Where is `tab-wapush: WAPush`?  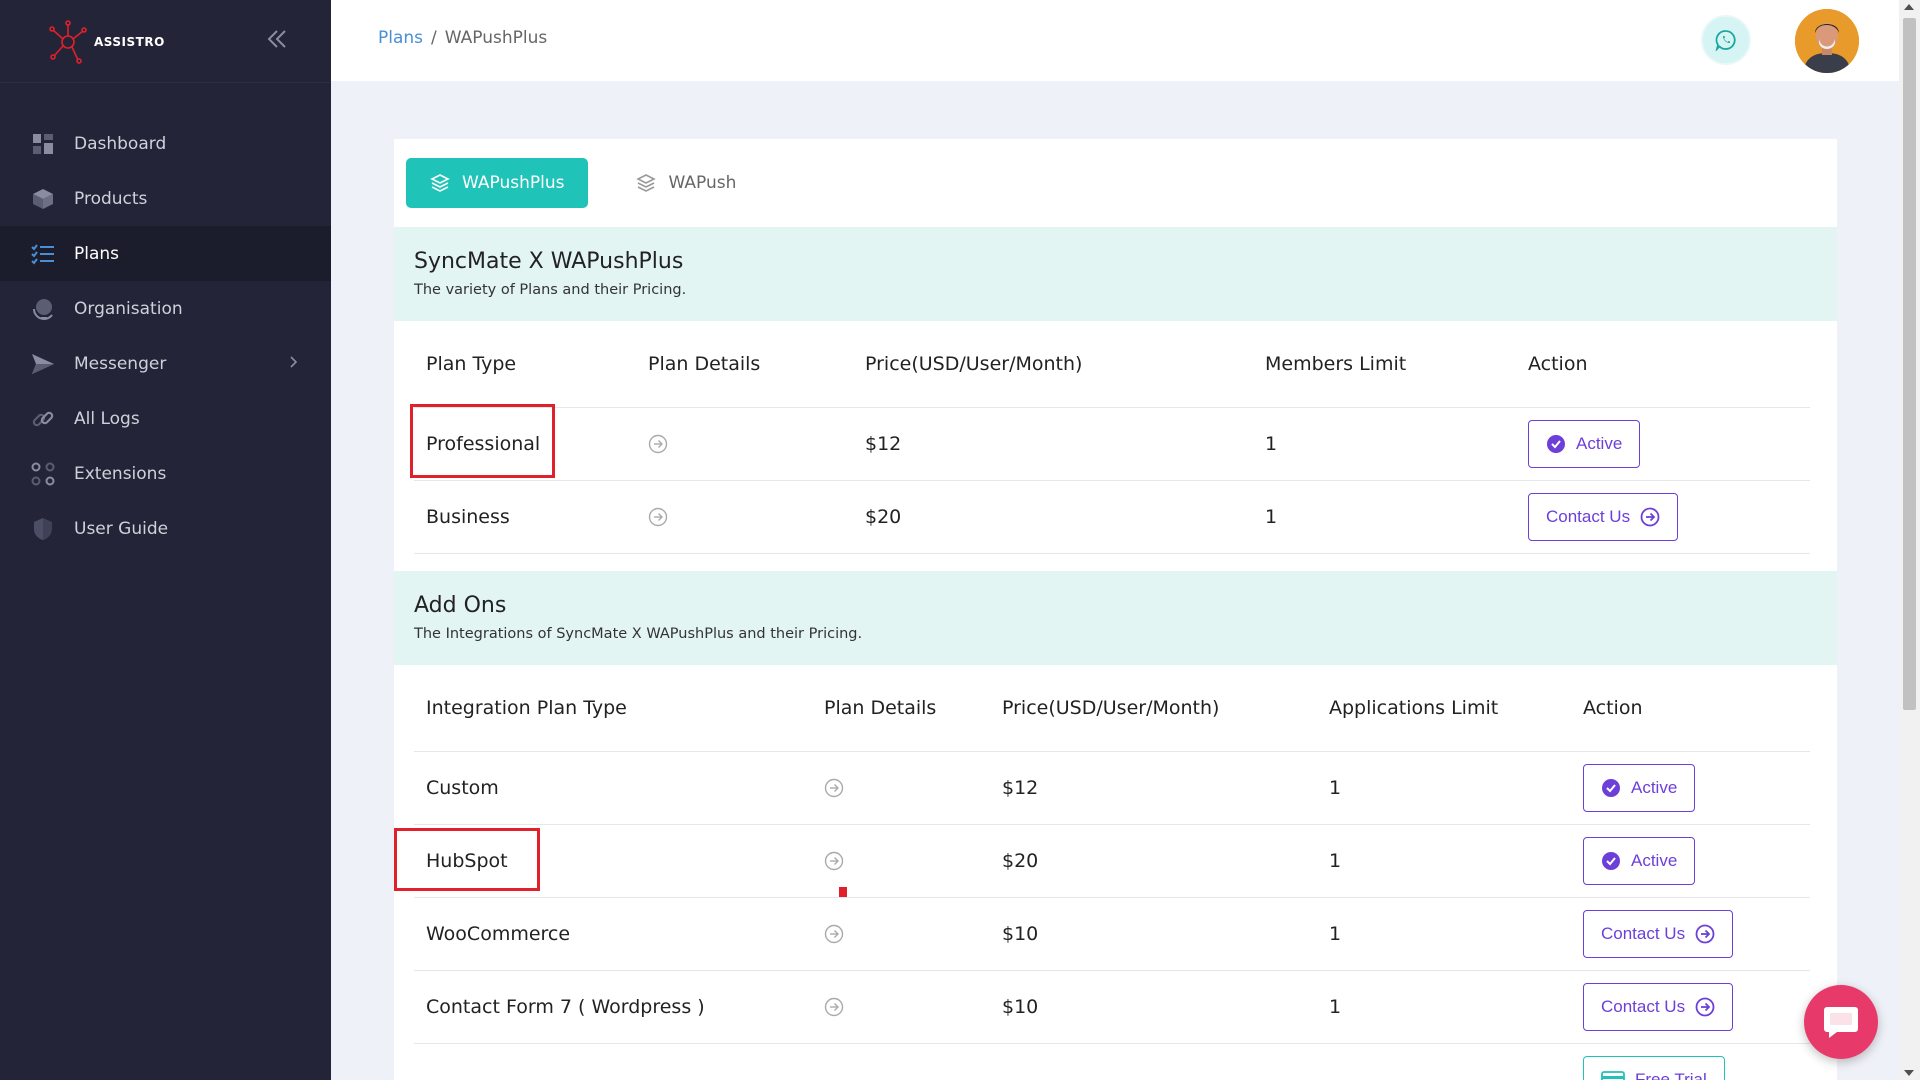
tab-wapush: WAPush is located at coordinates (686, 183).